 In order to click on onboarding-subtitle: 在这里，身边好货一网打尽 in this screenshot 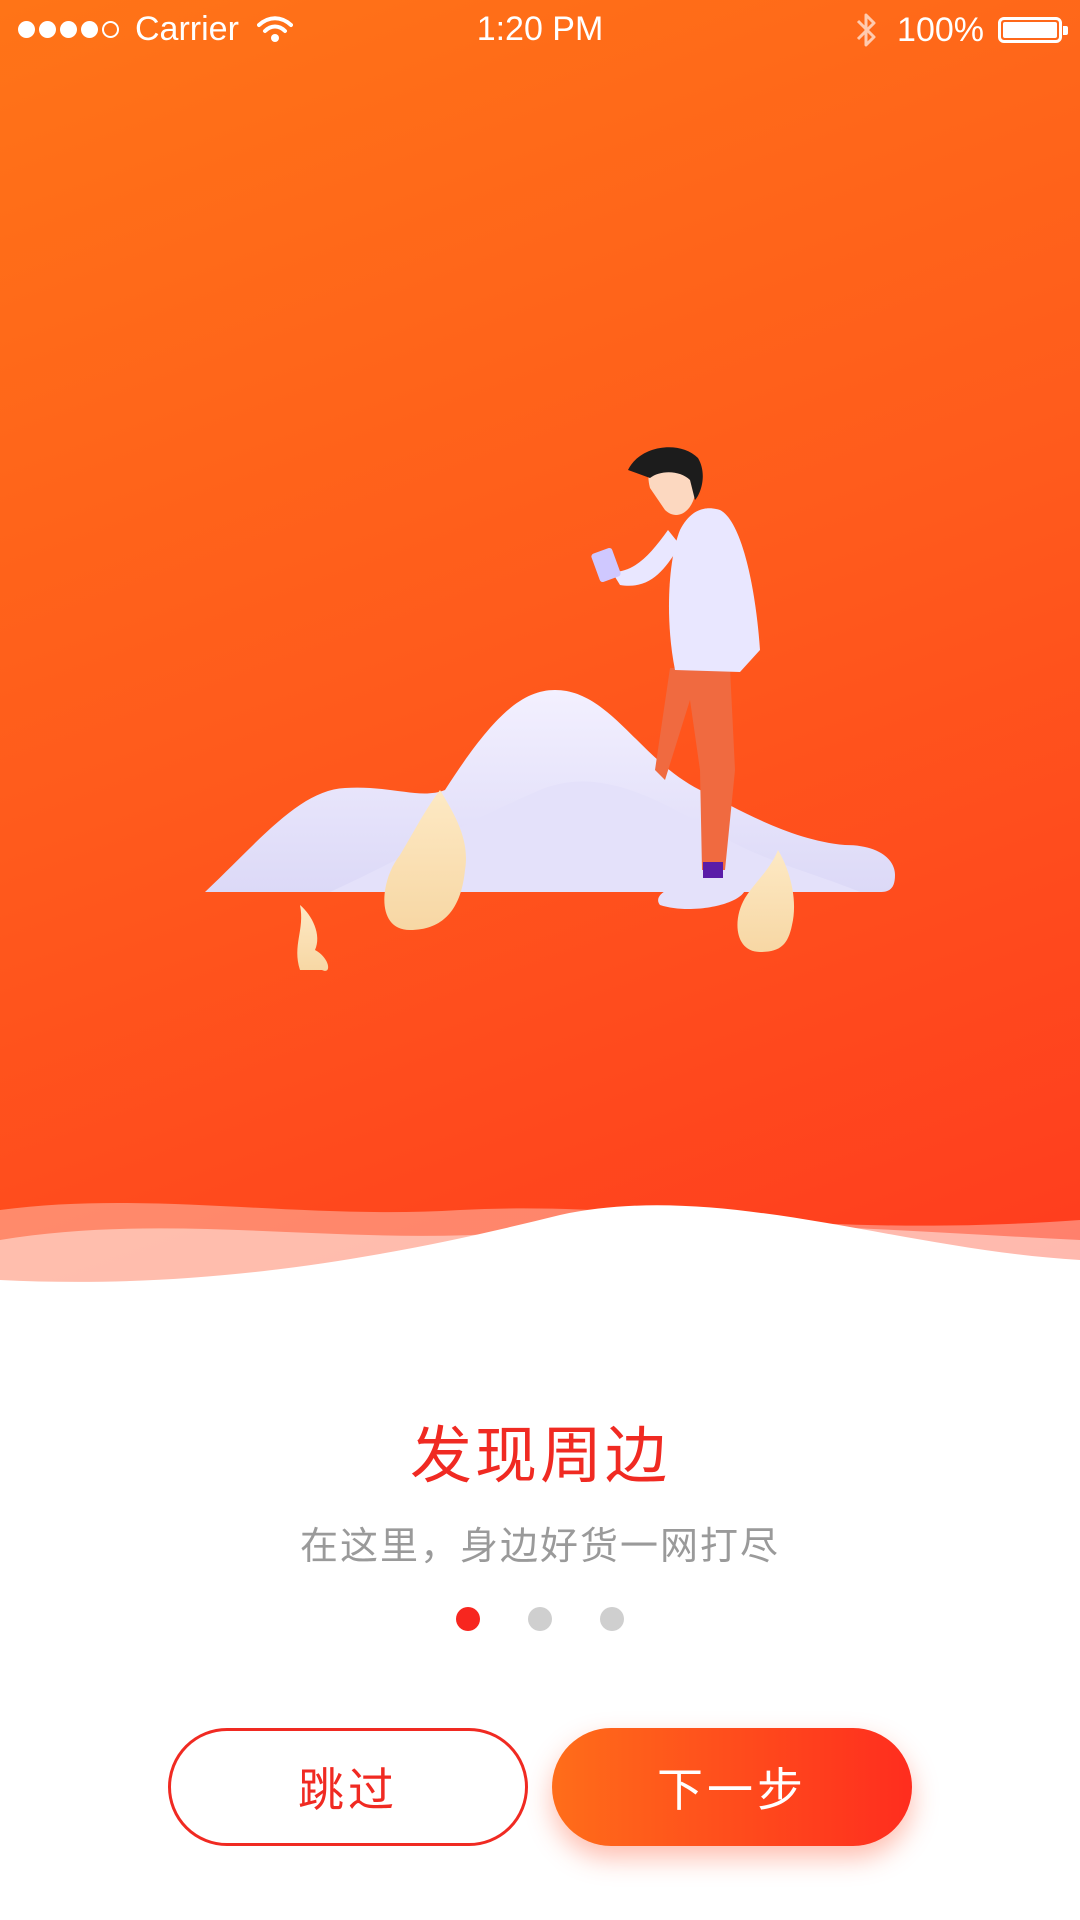, I will do `click(539, 1546)`.